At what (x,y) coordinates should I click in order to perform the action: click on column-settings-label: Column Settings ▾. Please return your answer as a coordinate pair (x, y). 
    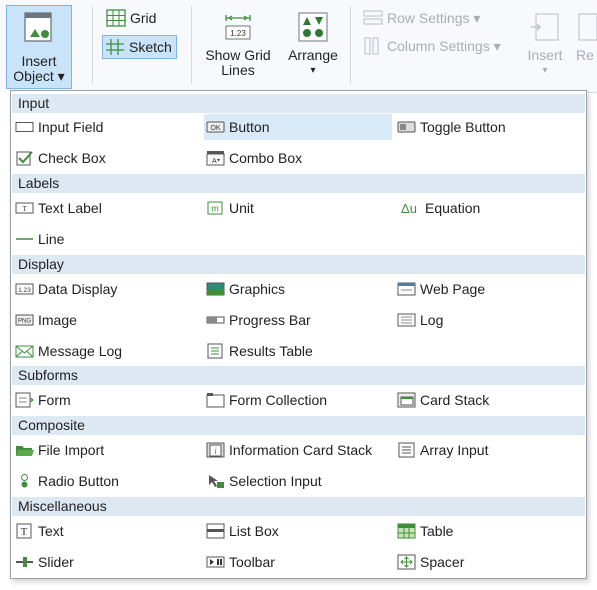
    Looking at the image, I should click on (444, 45).